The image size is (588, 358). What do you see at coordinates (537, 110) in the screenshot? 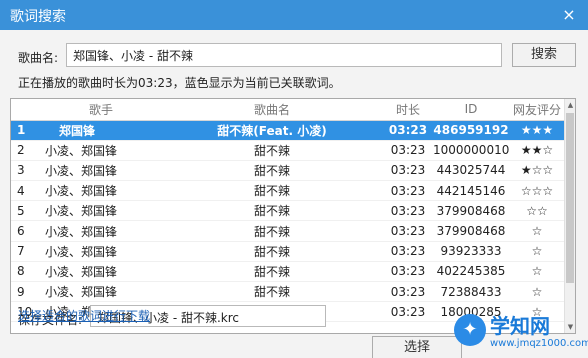
I see `col-rating-header: 网友评分` at bounding box center [537, 110].